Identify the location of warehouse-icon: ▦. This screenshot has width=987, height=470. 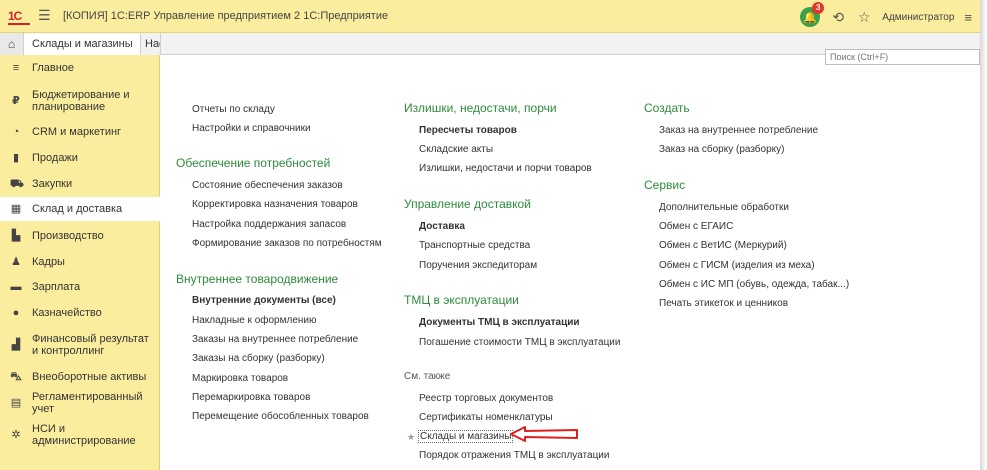
(16, 209).